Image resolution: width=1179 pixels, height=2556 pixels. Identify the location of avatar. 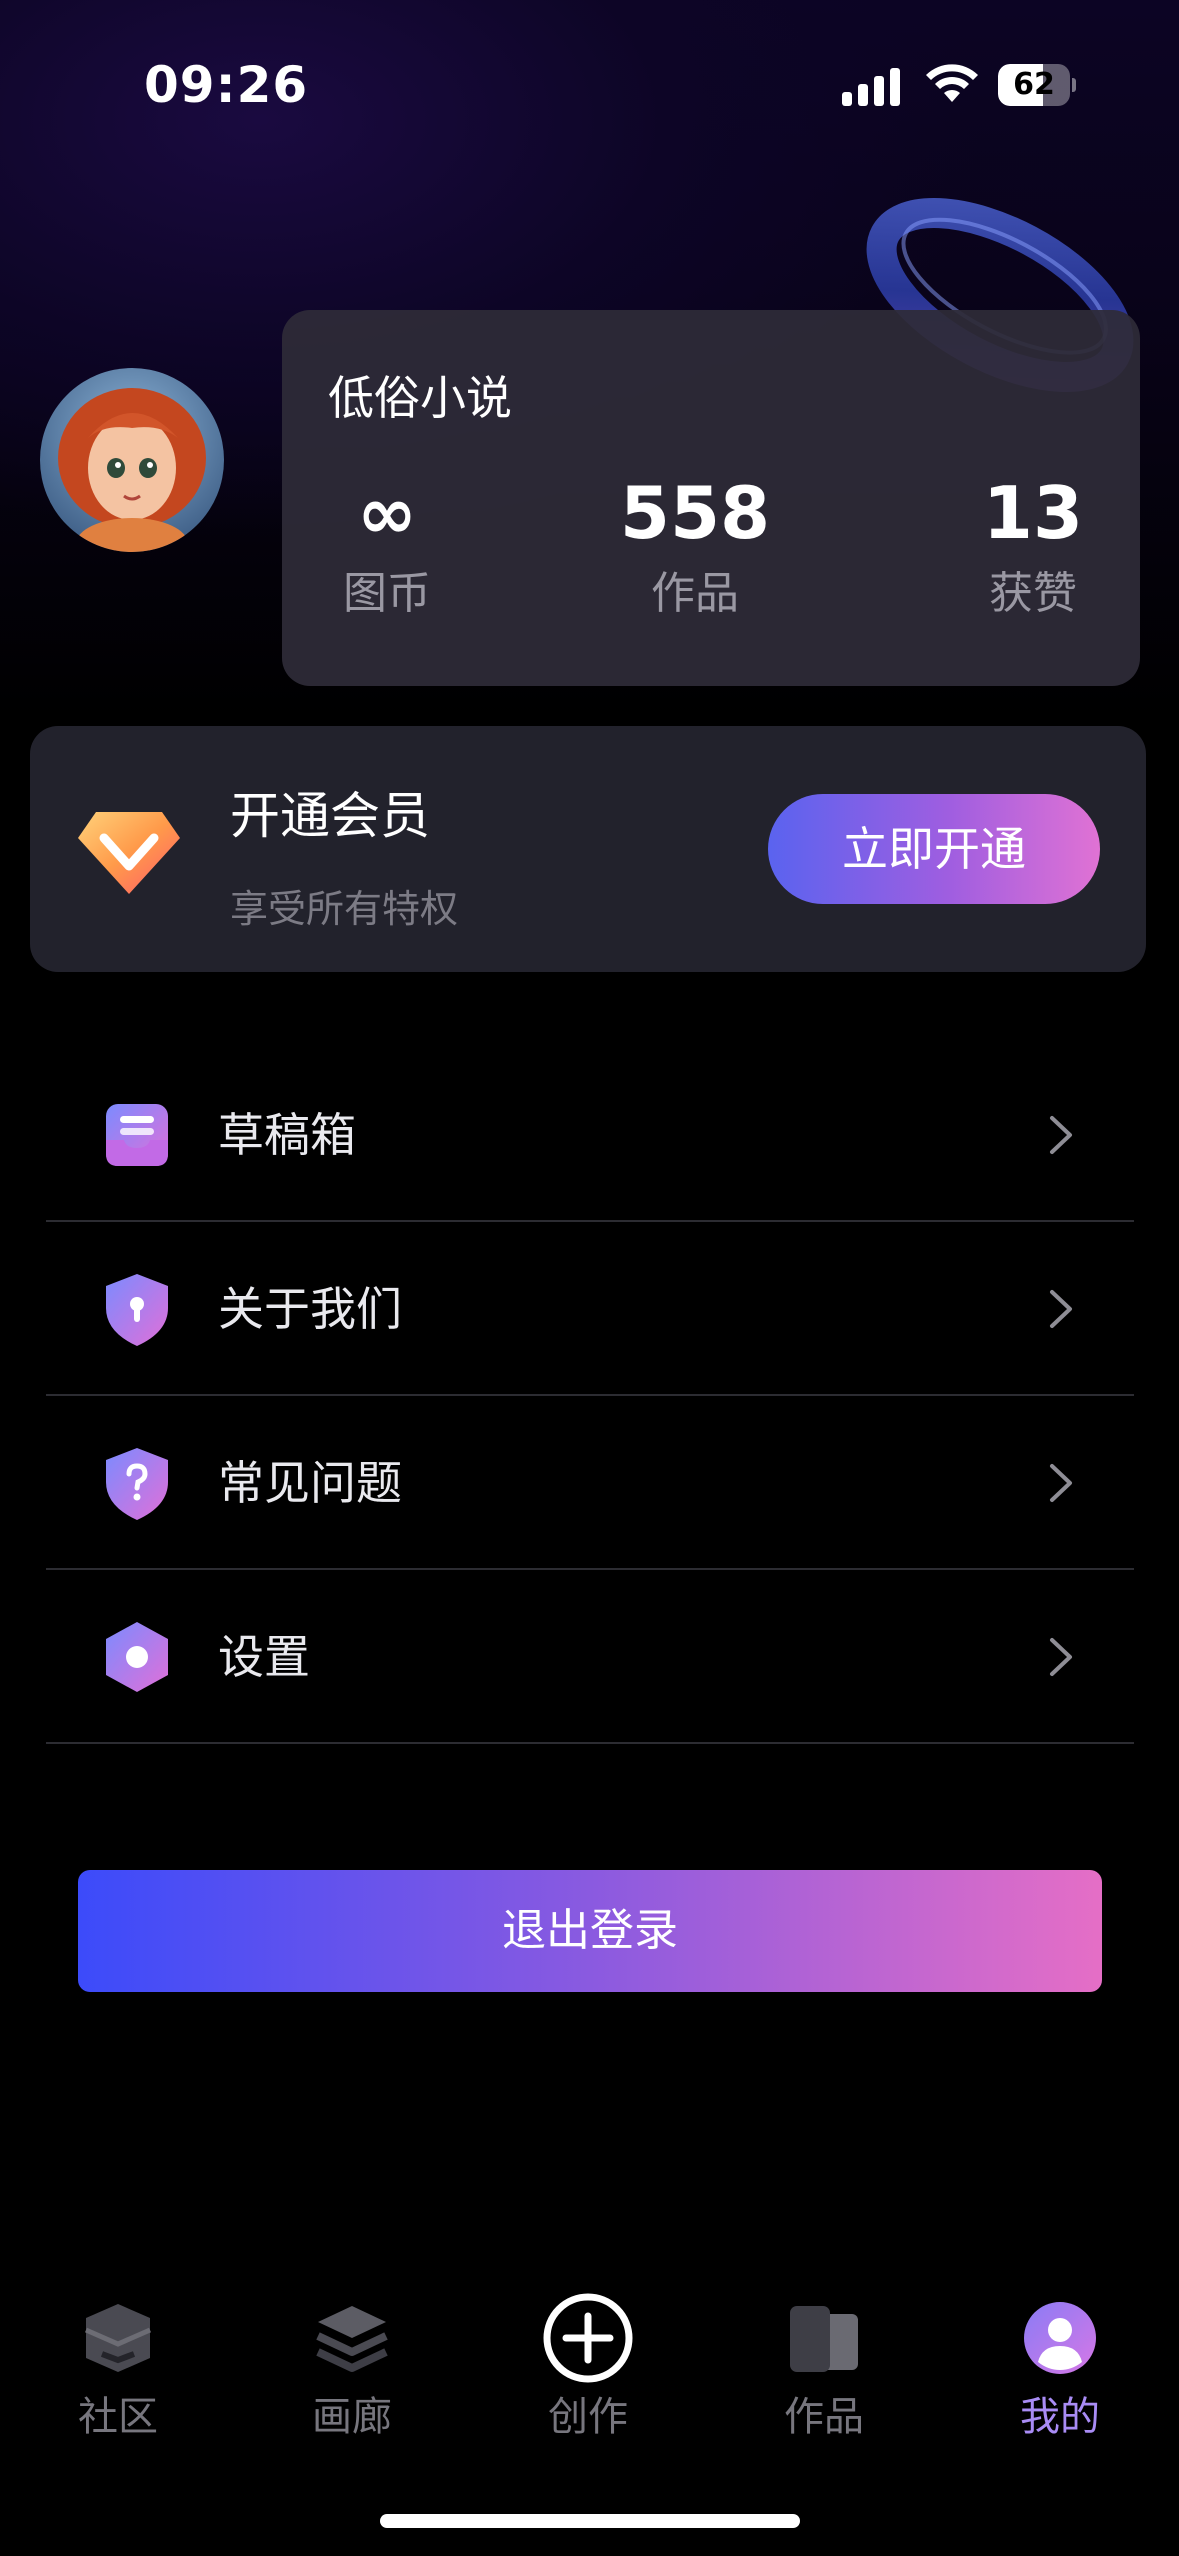
(132, 460).